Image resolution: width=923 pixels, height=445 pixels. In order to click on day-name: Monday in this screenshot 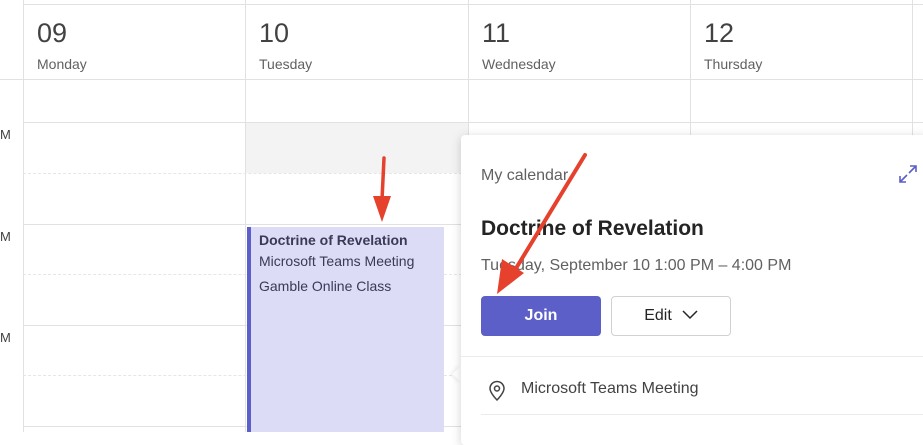, I will do `click(62, 64)`.